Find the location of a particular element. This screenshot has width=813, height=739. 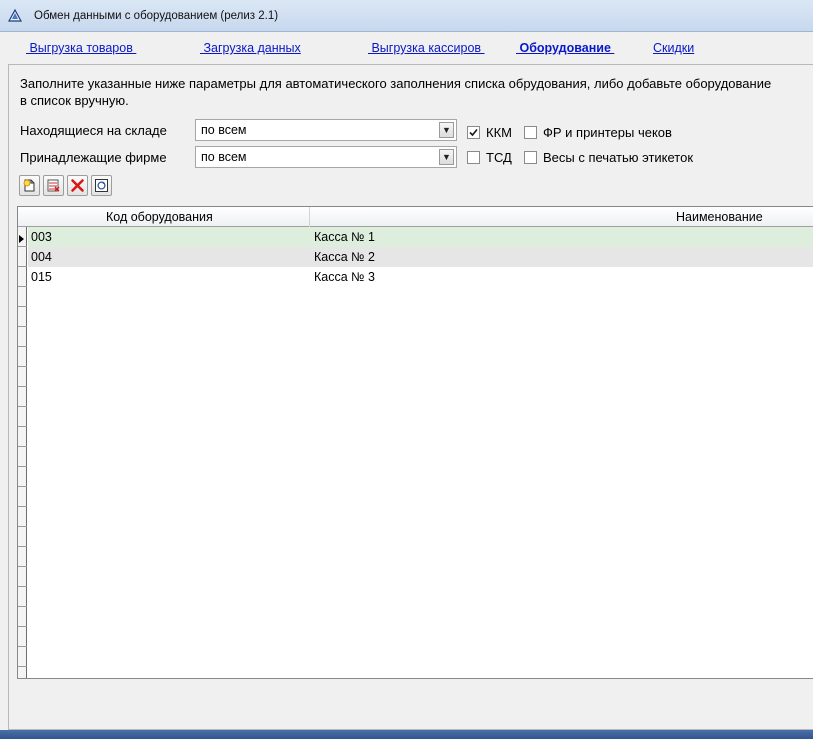

warehouse-select: по всем ▼ is located at coordinates (326, 130).